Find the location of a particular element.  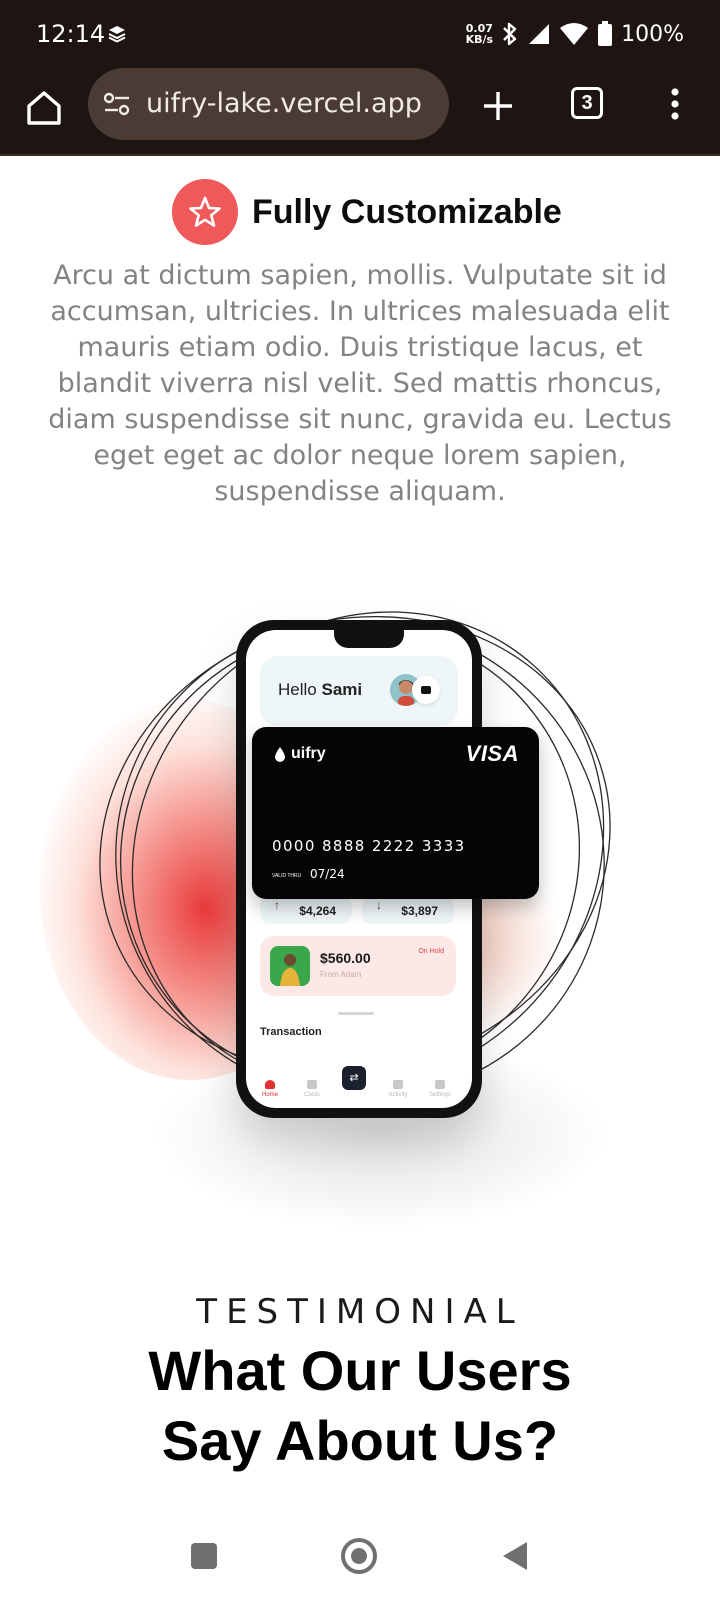

url-text: uifry-lake.vercel.app is located at coordinates (284, 103).